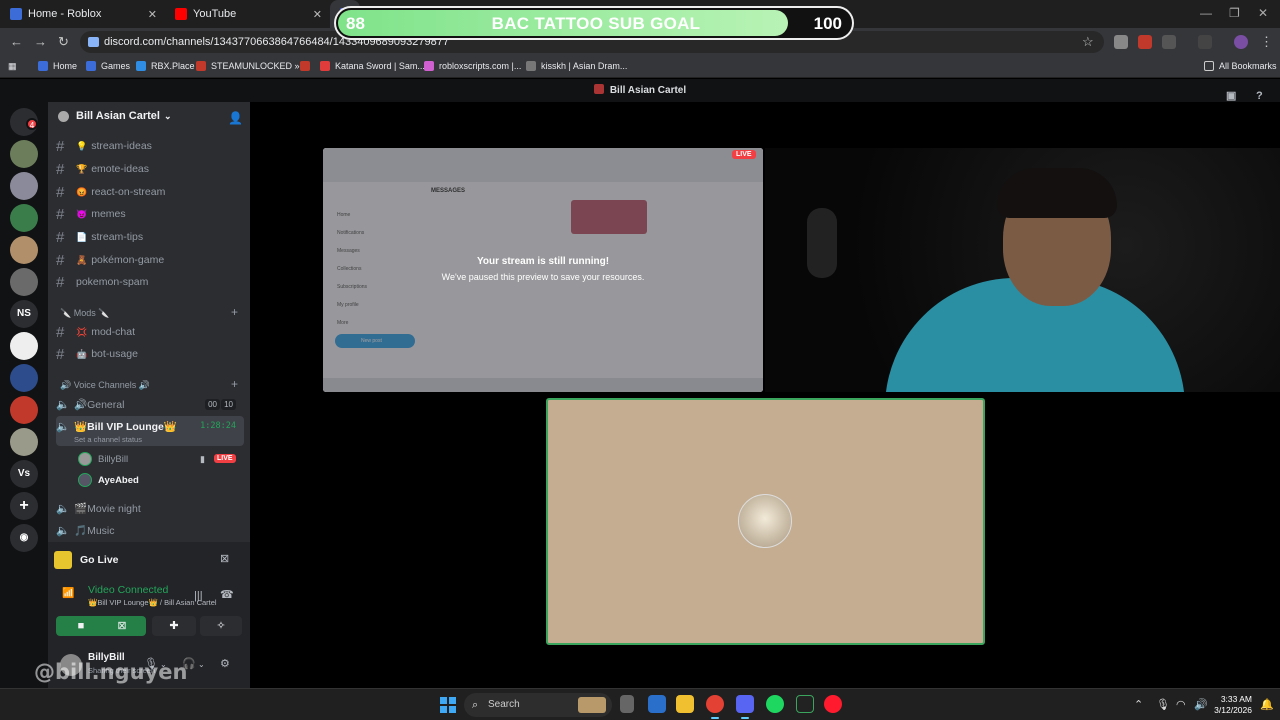 The image size is (1280, 720). I want to click on side-panel-icon, so click(1205, 42).